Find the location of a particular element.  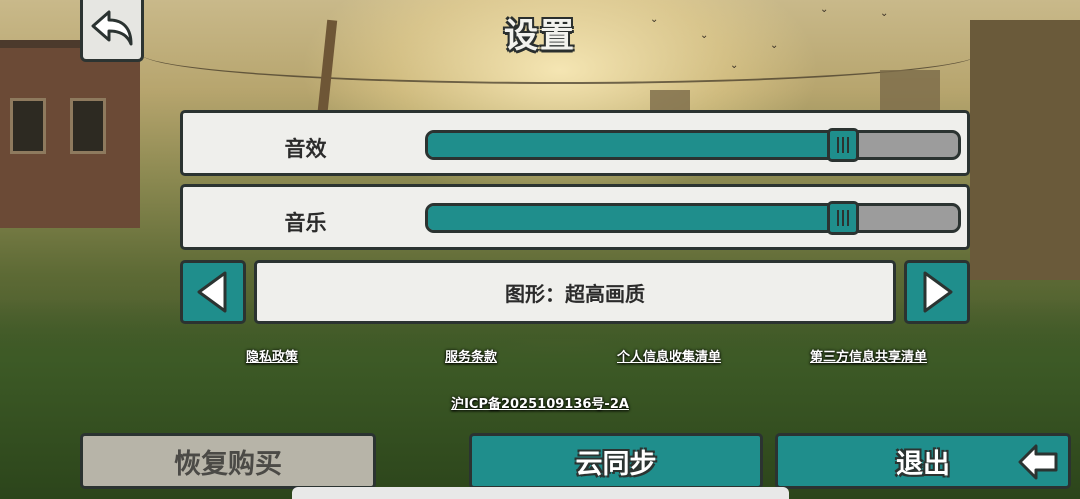

sound-effects-slider is located at coordinates (693, 145).